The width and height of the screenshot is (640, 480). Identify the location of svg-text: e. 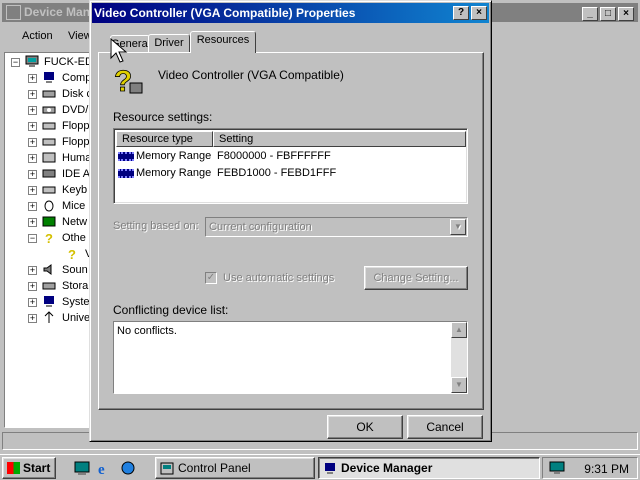
(101, 469).